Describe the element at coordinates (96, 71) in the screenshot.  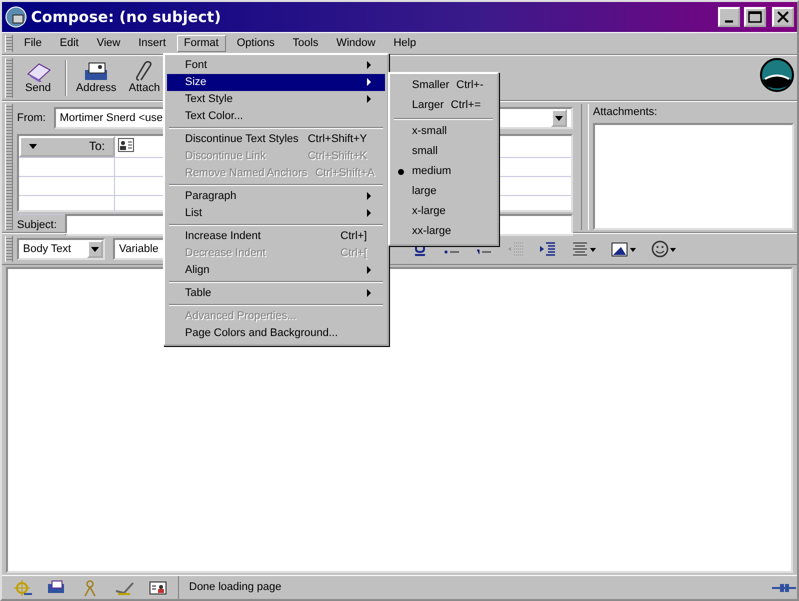
I see `address-book-icon` at that location.